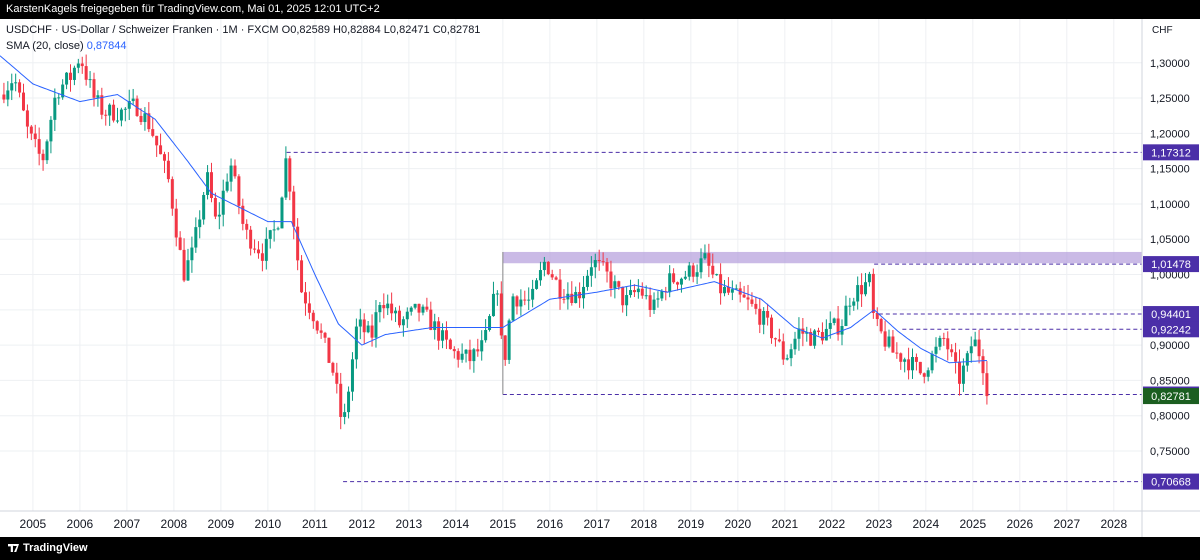  What do you see at coordinates (690, 524) in the screenshot?
I see `x-tick-label: 2019` at bounding box center [690, 524].